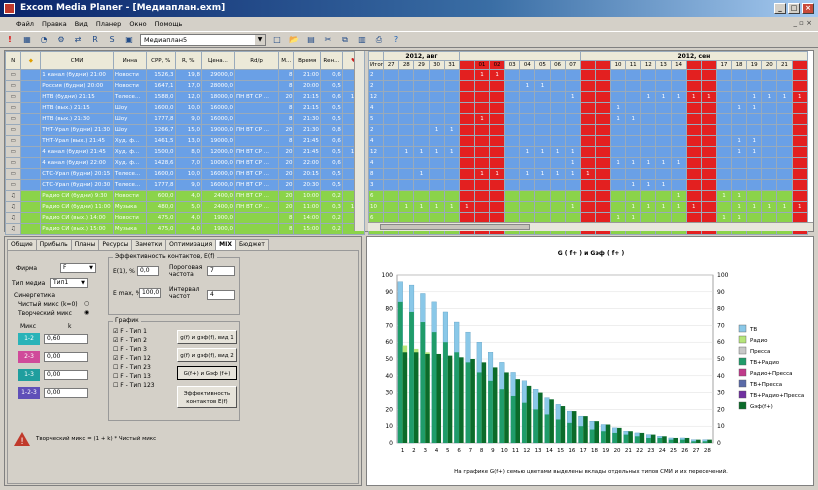 The height and width of the screenshot is (490, 818). Describe the element at coordinates (218, 152) in the screenshot. I see `cell-price: 12000,0` at that location.